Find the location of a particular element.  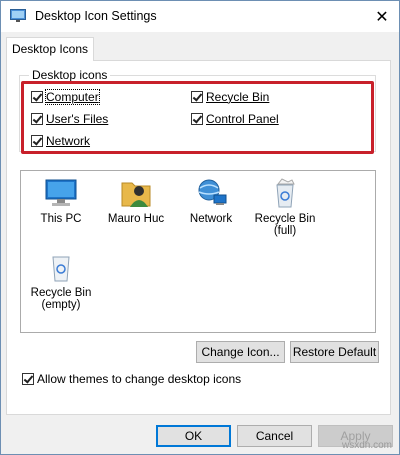

recycle-bin-full-icon is located at coordinates (285, 193).